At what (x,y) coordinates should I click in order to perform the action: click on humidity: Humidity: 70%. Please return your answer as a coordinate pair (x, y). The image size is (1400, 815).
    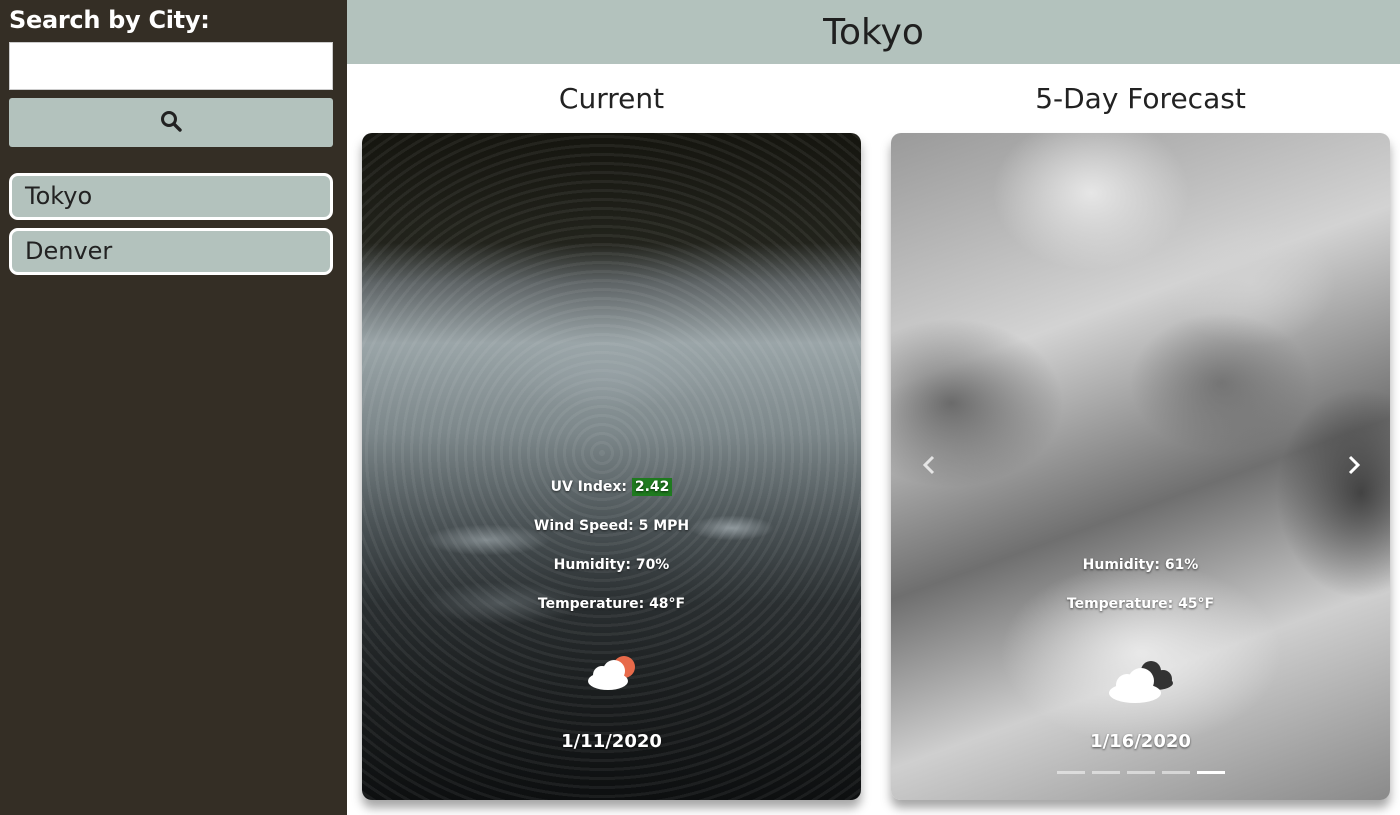
    Looking at the image, I should click on (611, 565).